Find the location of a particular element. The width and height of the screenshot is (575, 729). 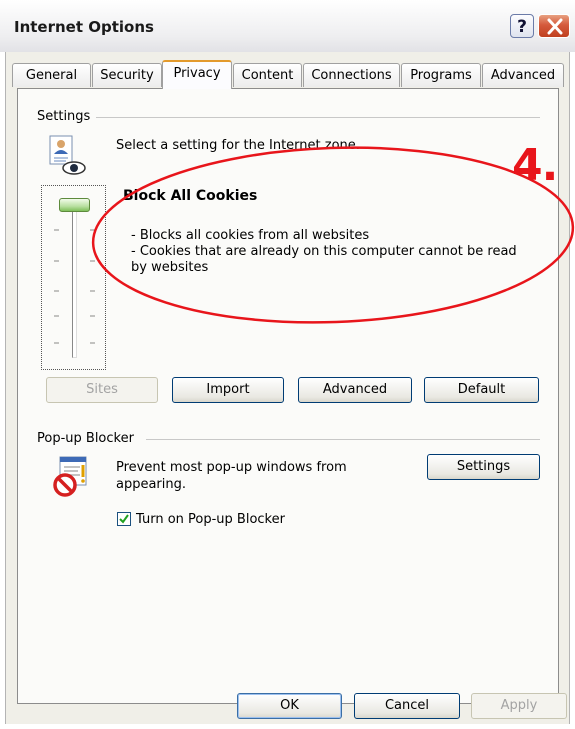

annotation-label: 4. is located at coordinates (535, 165).